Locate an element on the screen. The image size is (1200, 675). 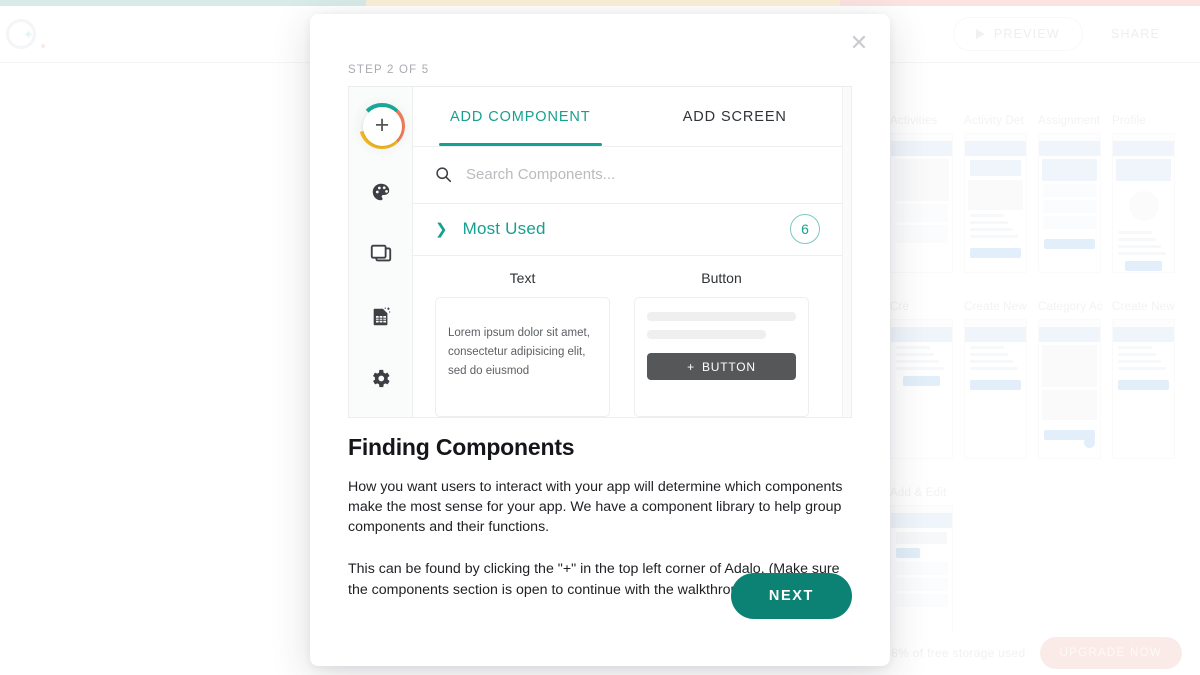
database-icon is located at coordinates (381, 316).